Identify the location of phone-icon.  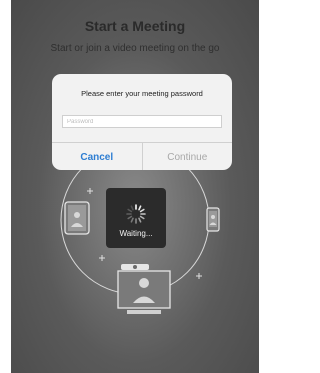
(213, 219).